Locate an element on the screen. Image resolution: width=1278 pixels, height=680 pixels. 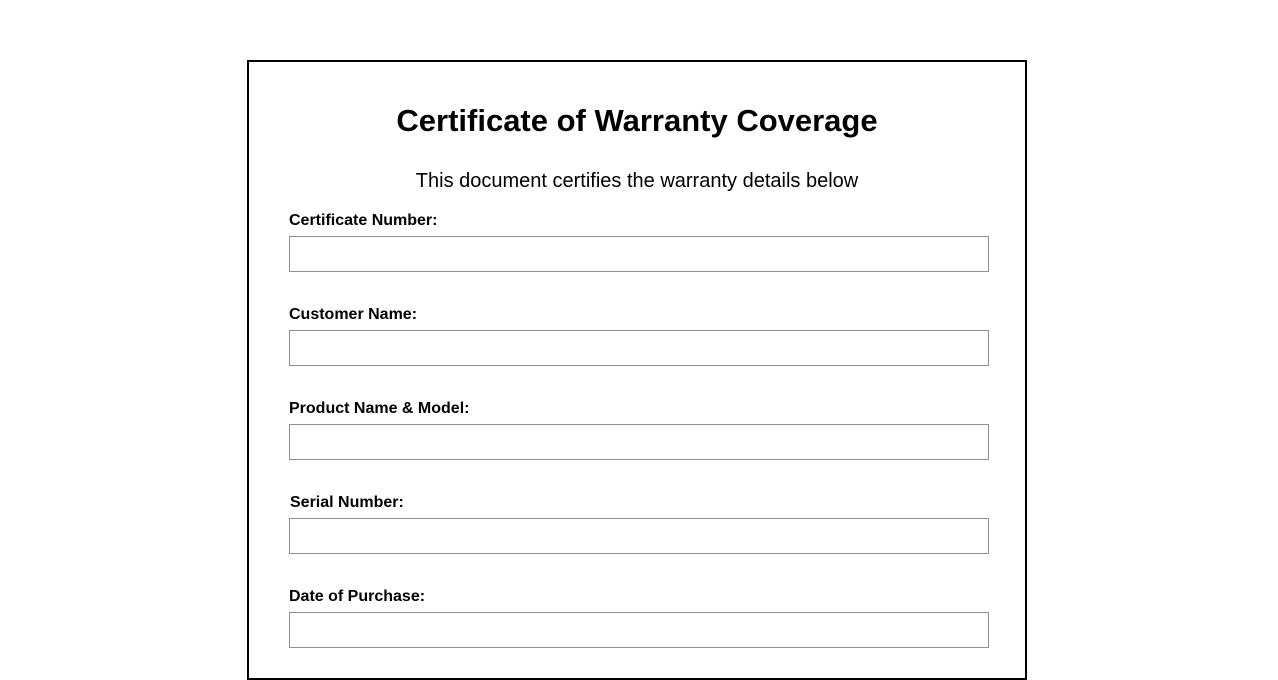
product-name-model-input is located at coordinates (639, 442).